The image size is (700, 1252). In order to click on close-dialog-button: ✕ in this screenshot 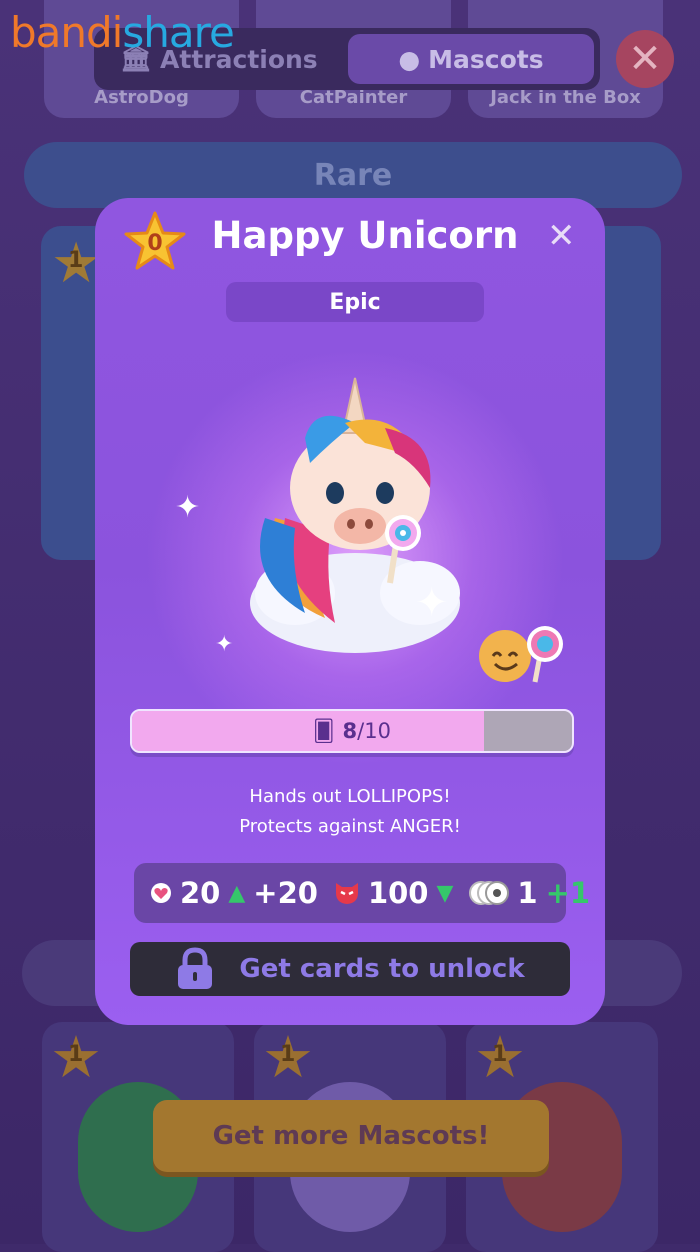, I will do `click(561, 236)`.